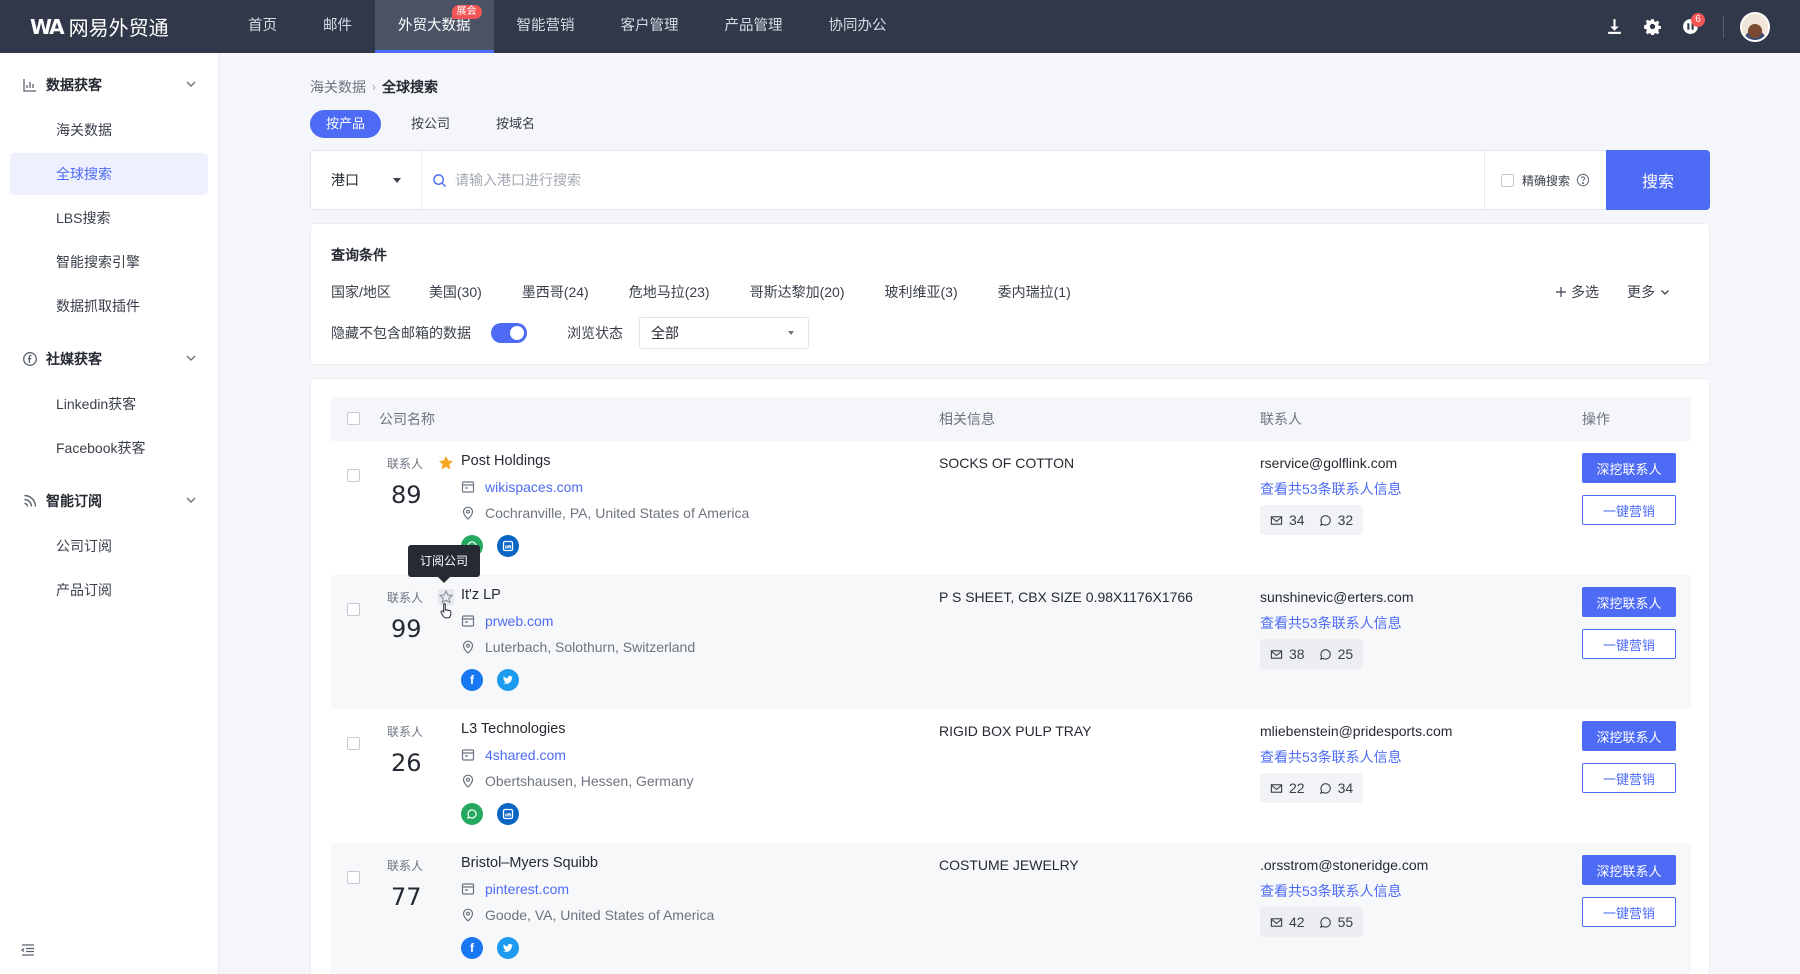 The height and width of the screenshot is (974, 1800). What do you see at coordinates (353, 418) in the screenshot?
I see `select-all-checkbox` at bounding box center [353, 418].